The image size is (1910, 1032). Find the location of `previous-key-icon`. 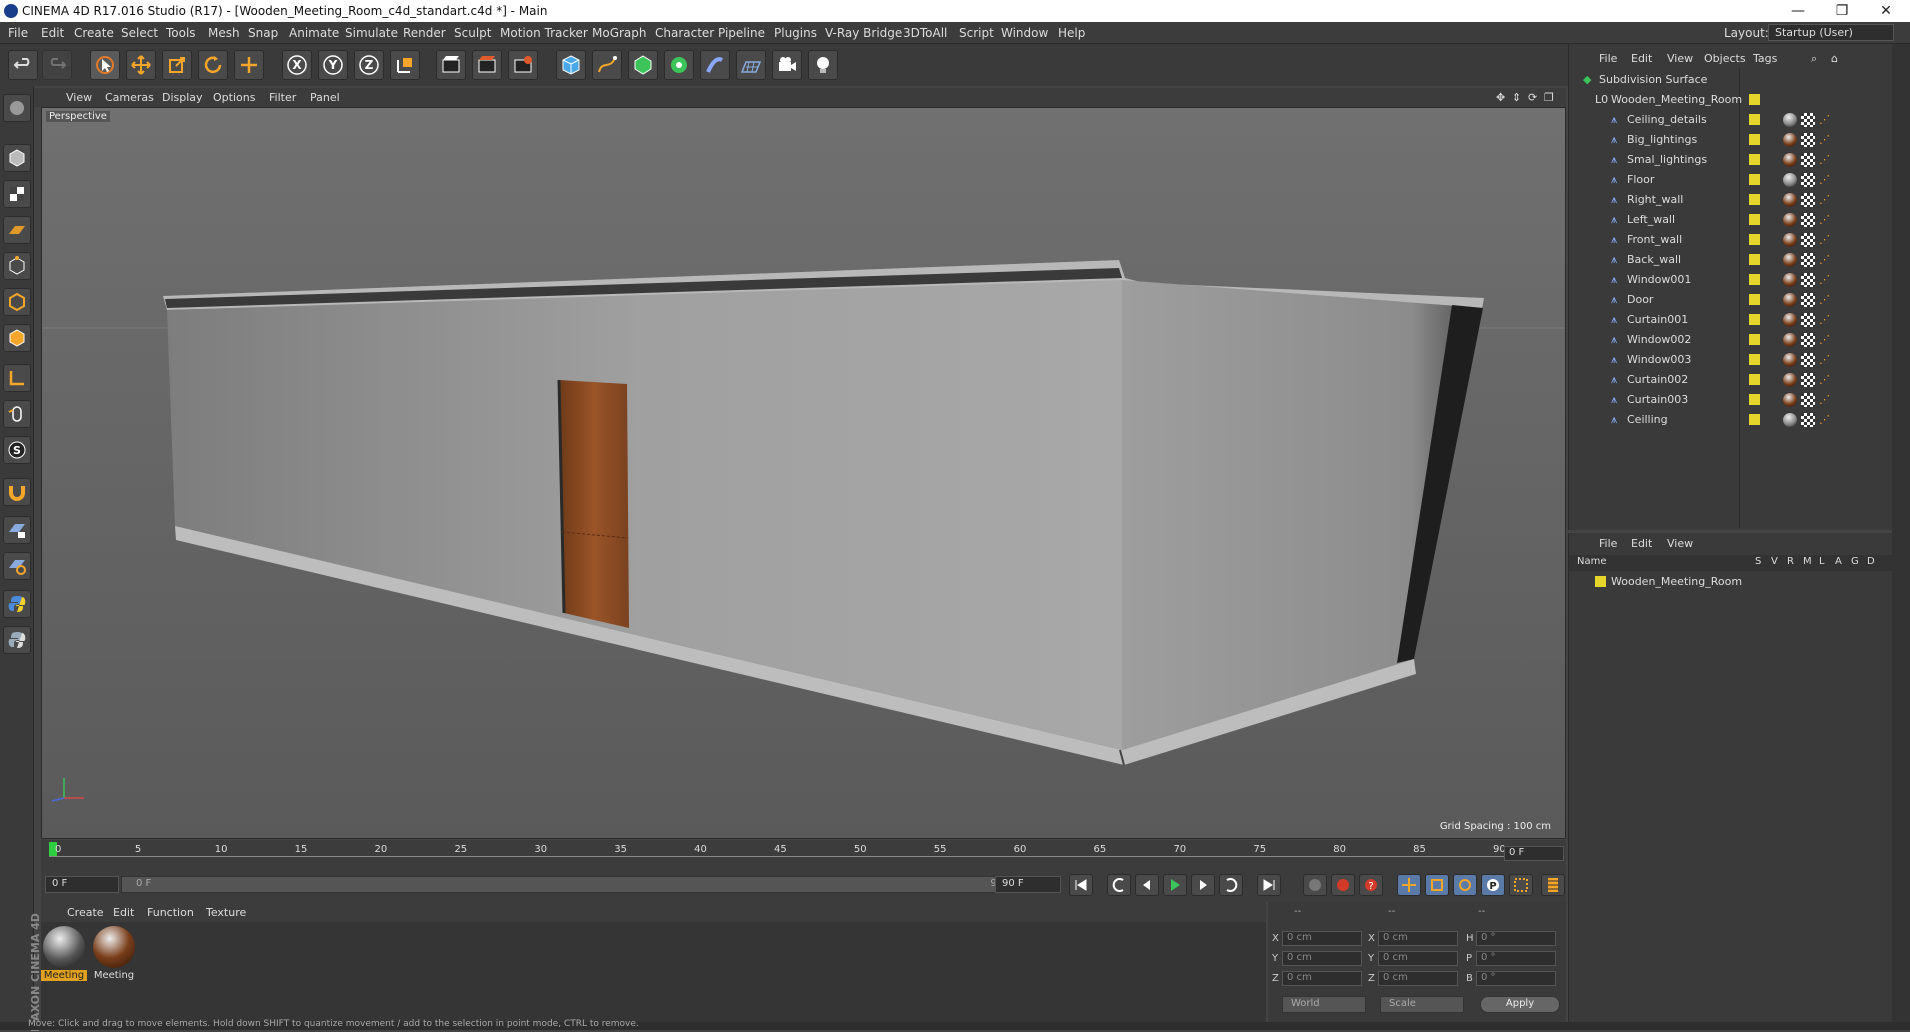

previous-key-icon is located at coordinates (1119, 885).